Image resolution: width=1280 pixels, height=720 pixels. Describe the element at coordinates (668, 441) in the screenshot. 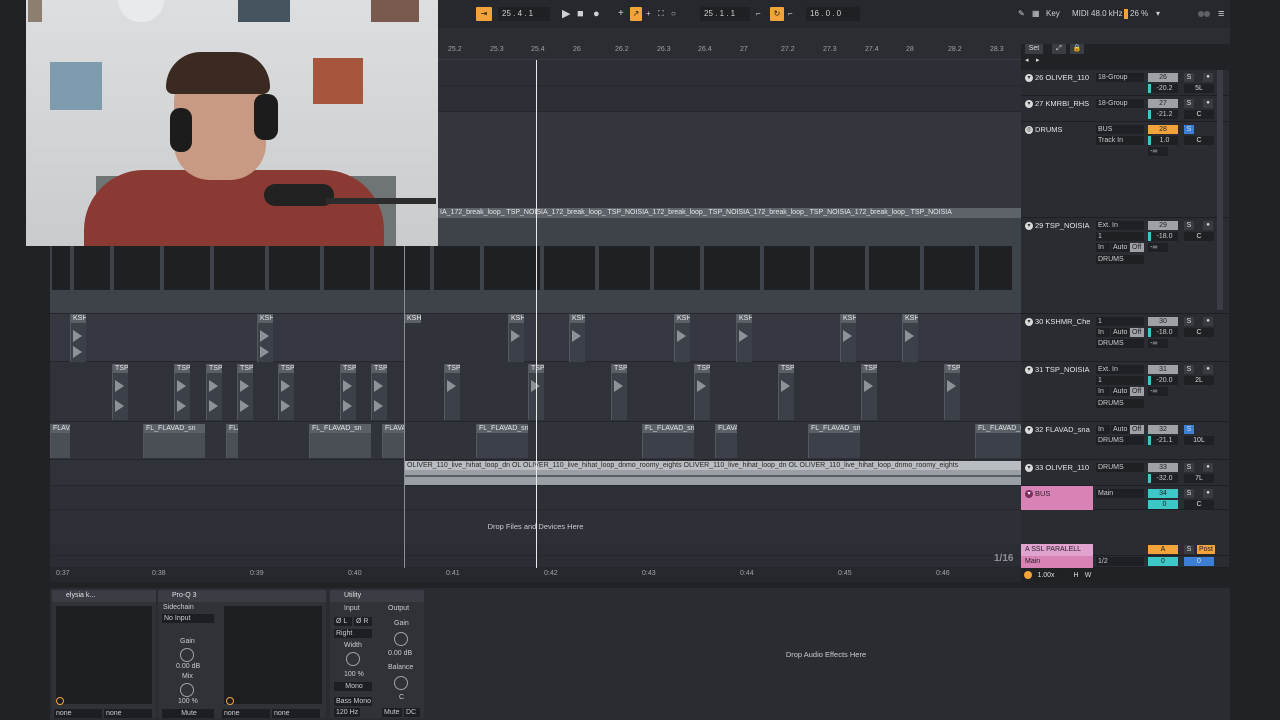

I see `flavad-clip: FL_FLAVAD_sna` at that location.